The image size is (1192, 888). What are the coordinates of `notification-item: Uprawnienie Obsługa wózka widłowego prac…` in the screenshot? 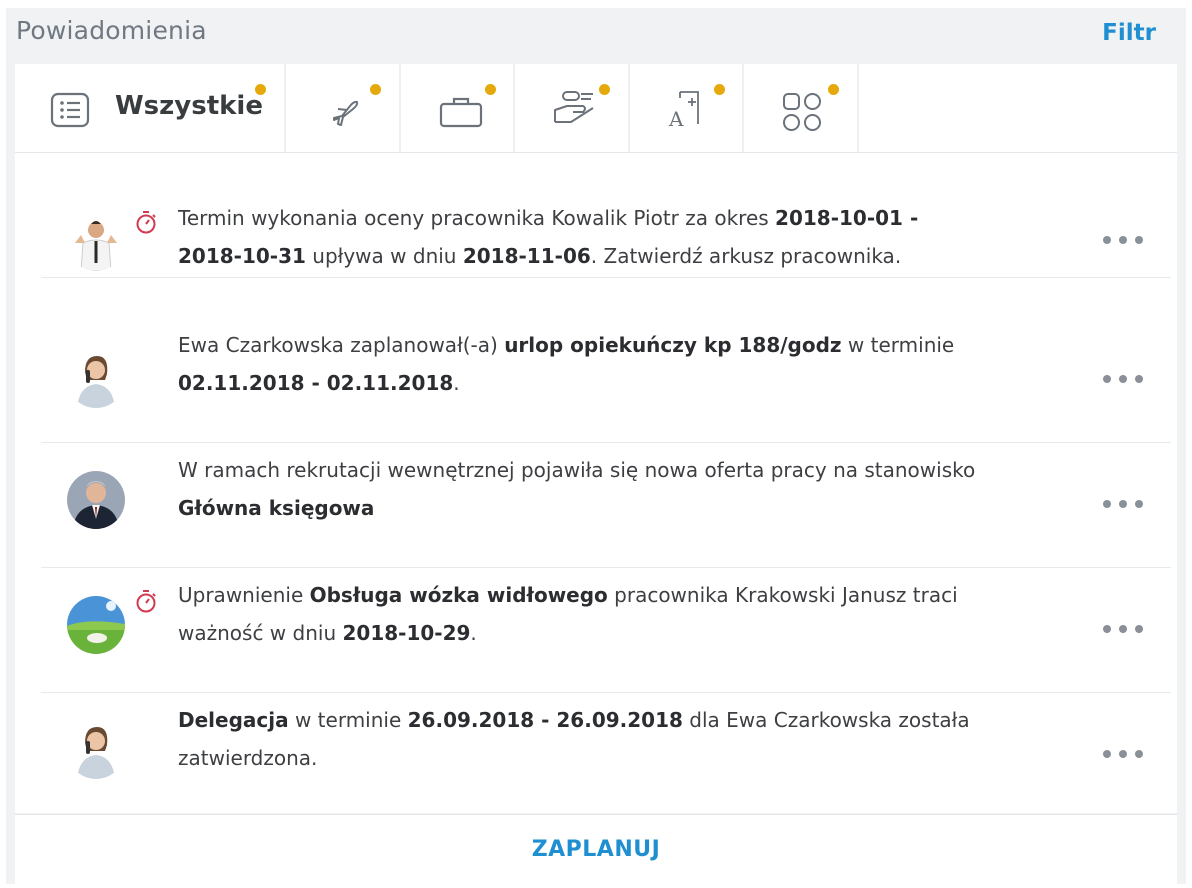 It's located at (606, 630).